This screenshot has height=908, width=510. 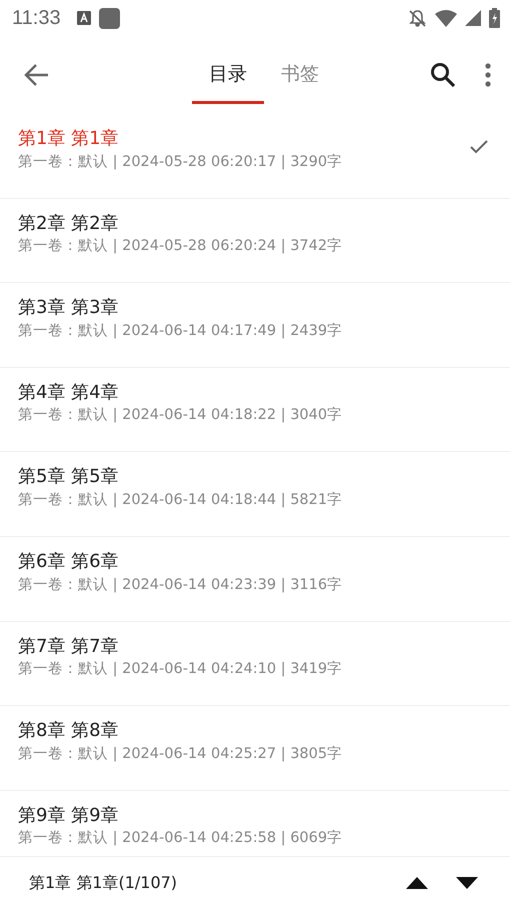 I want to click on chapter-item: 第5章 第5章 第一卷：默认 | 2024-06-14 04:18:44 | 5821字, so click(x=255, y=494).